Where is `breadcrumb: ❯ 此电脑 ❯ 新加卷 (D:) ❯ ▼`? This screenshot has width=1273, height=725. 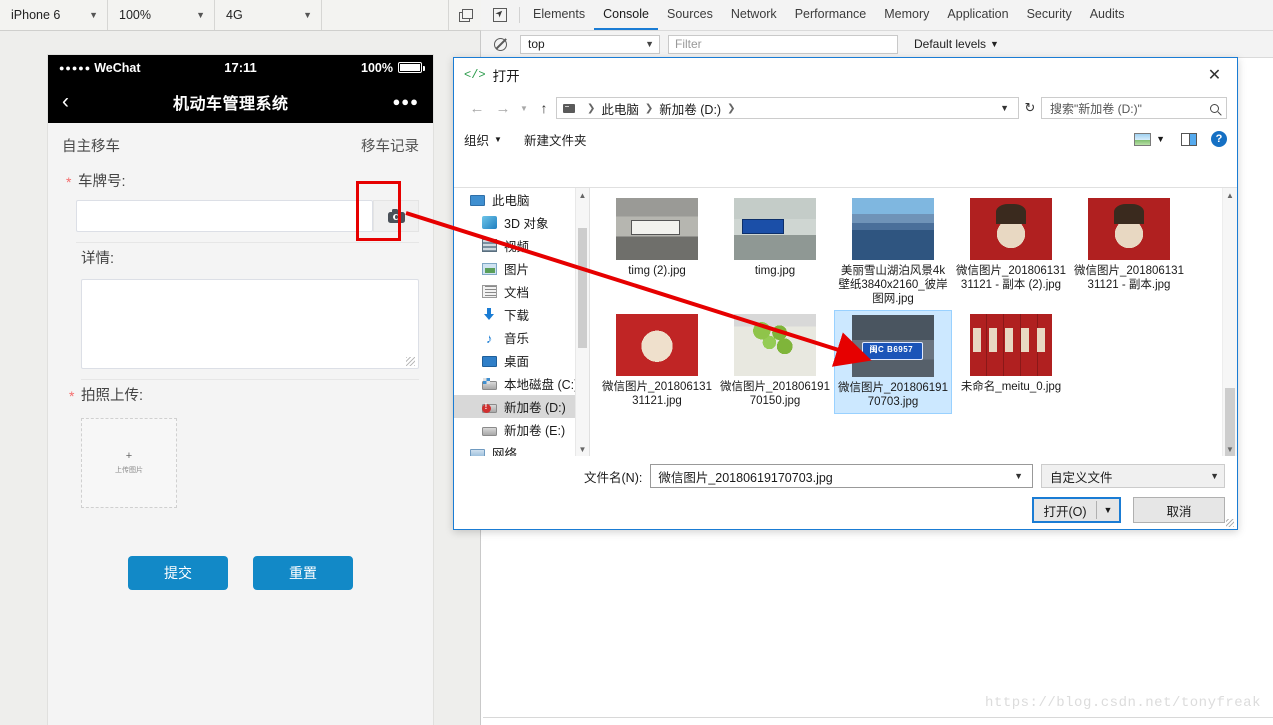 breadcrumb: ❯ 此电脑 ❯ 新加卷 (D:) ❯ ▼ is located at coordinates (787, 108).